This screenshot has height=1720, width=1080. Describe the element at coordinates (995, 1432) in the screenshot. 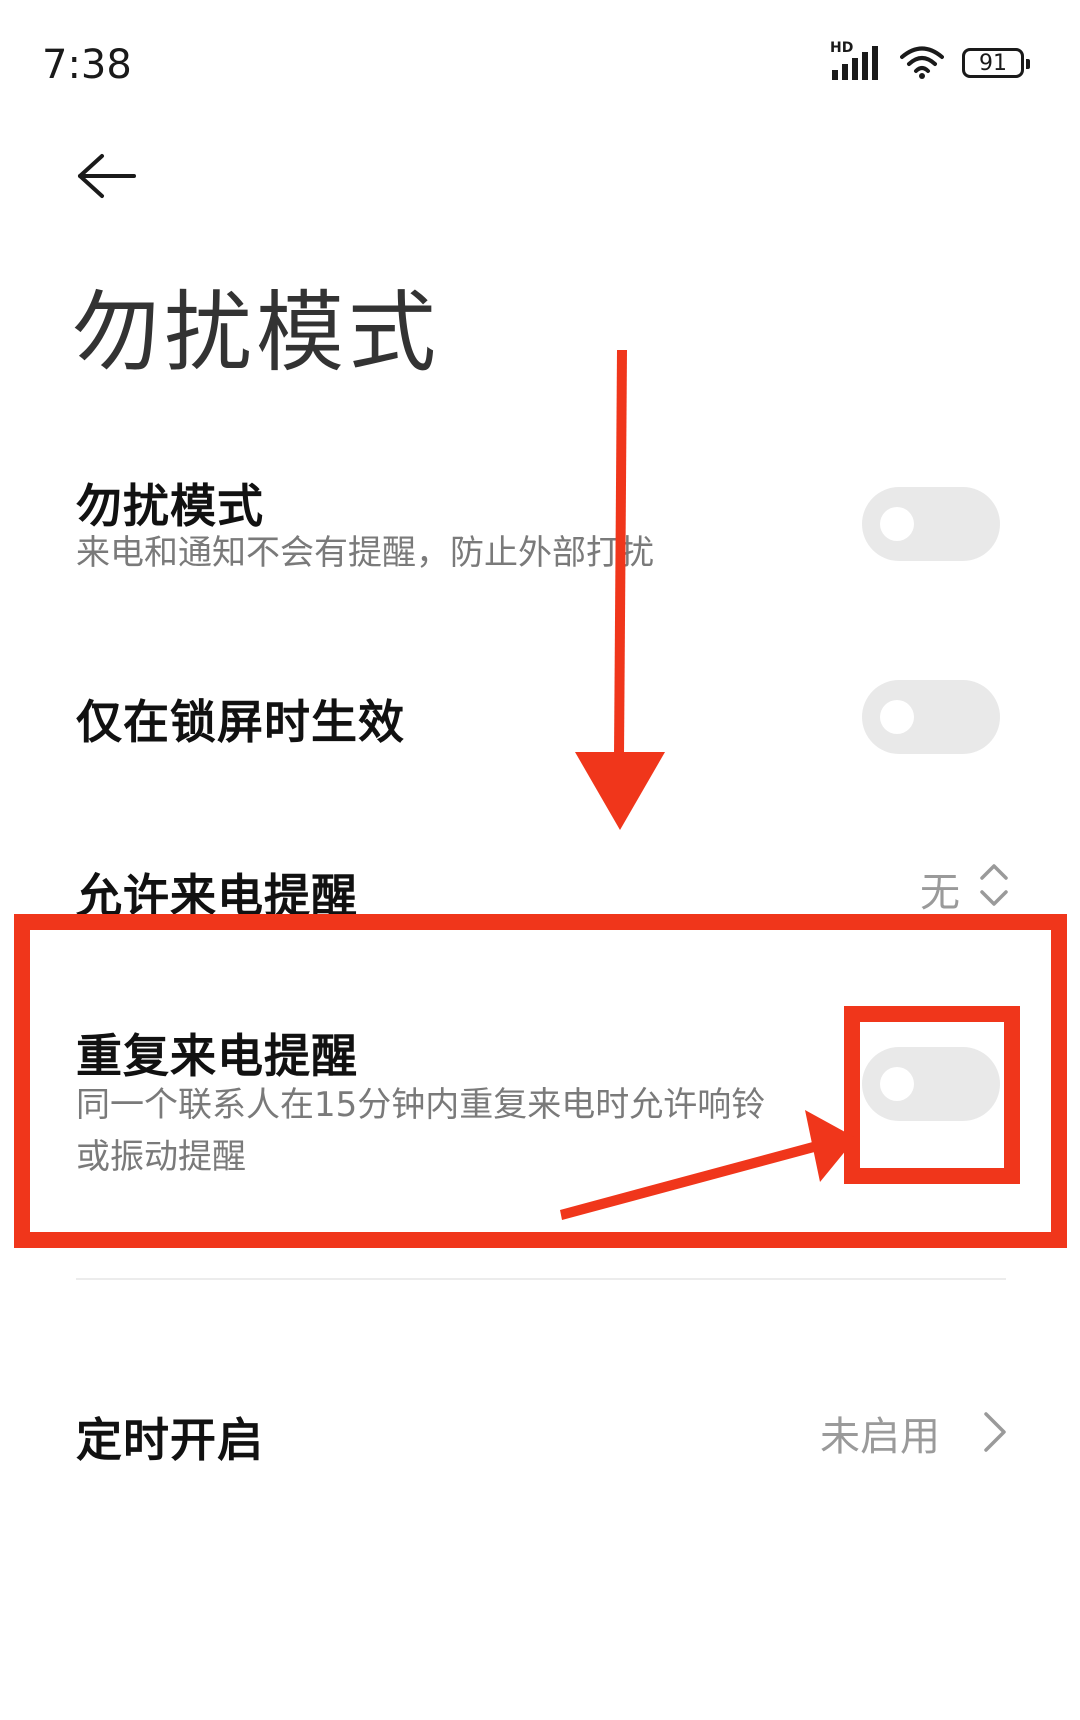

I see `chevron-right-icon` at that location.